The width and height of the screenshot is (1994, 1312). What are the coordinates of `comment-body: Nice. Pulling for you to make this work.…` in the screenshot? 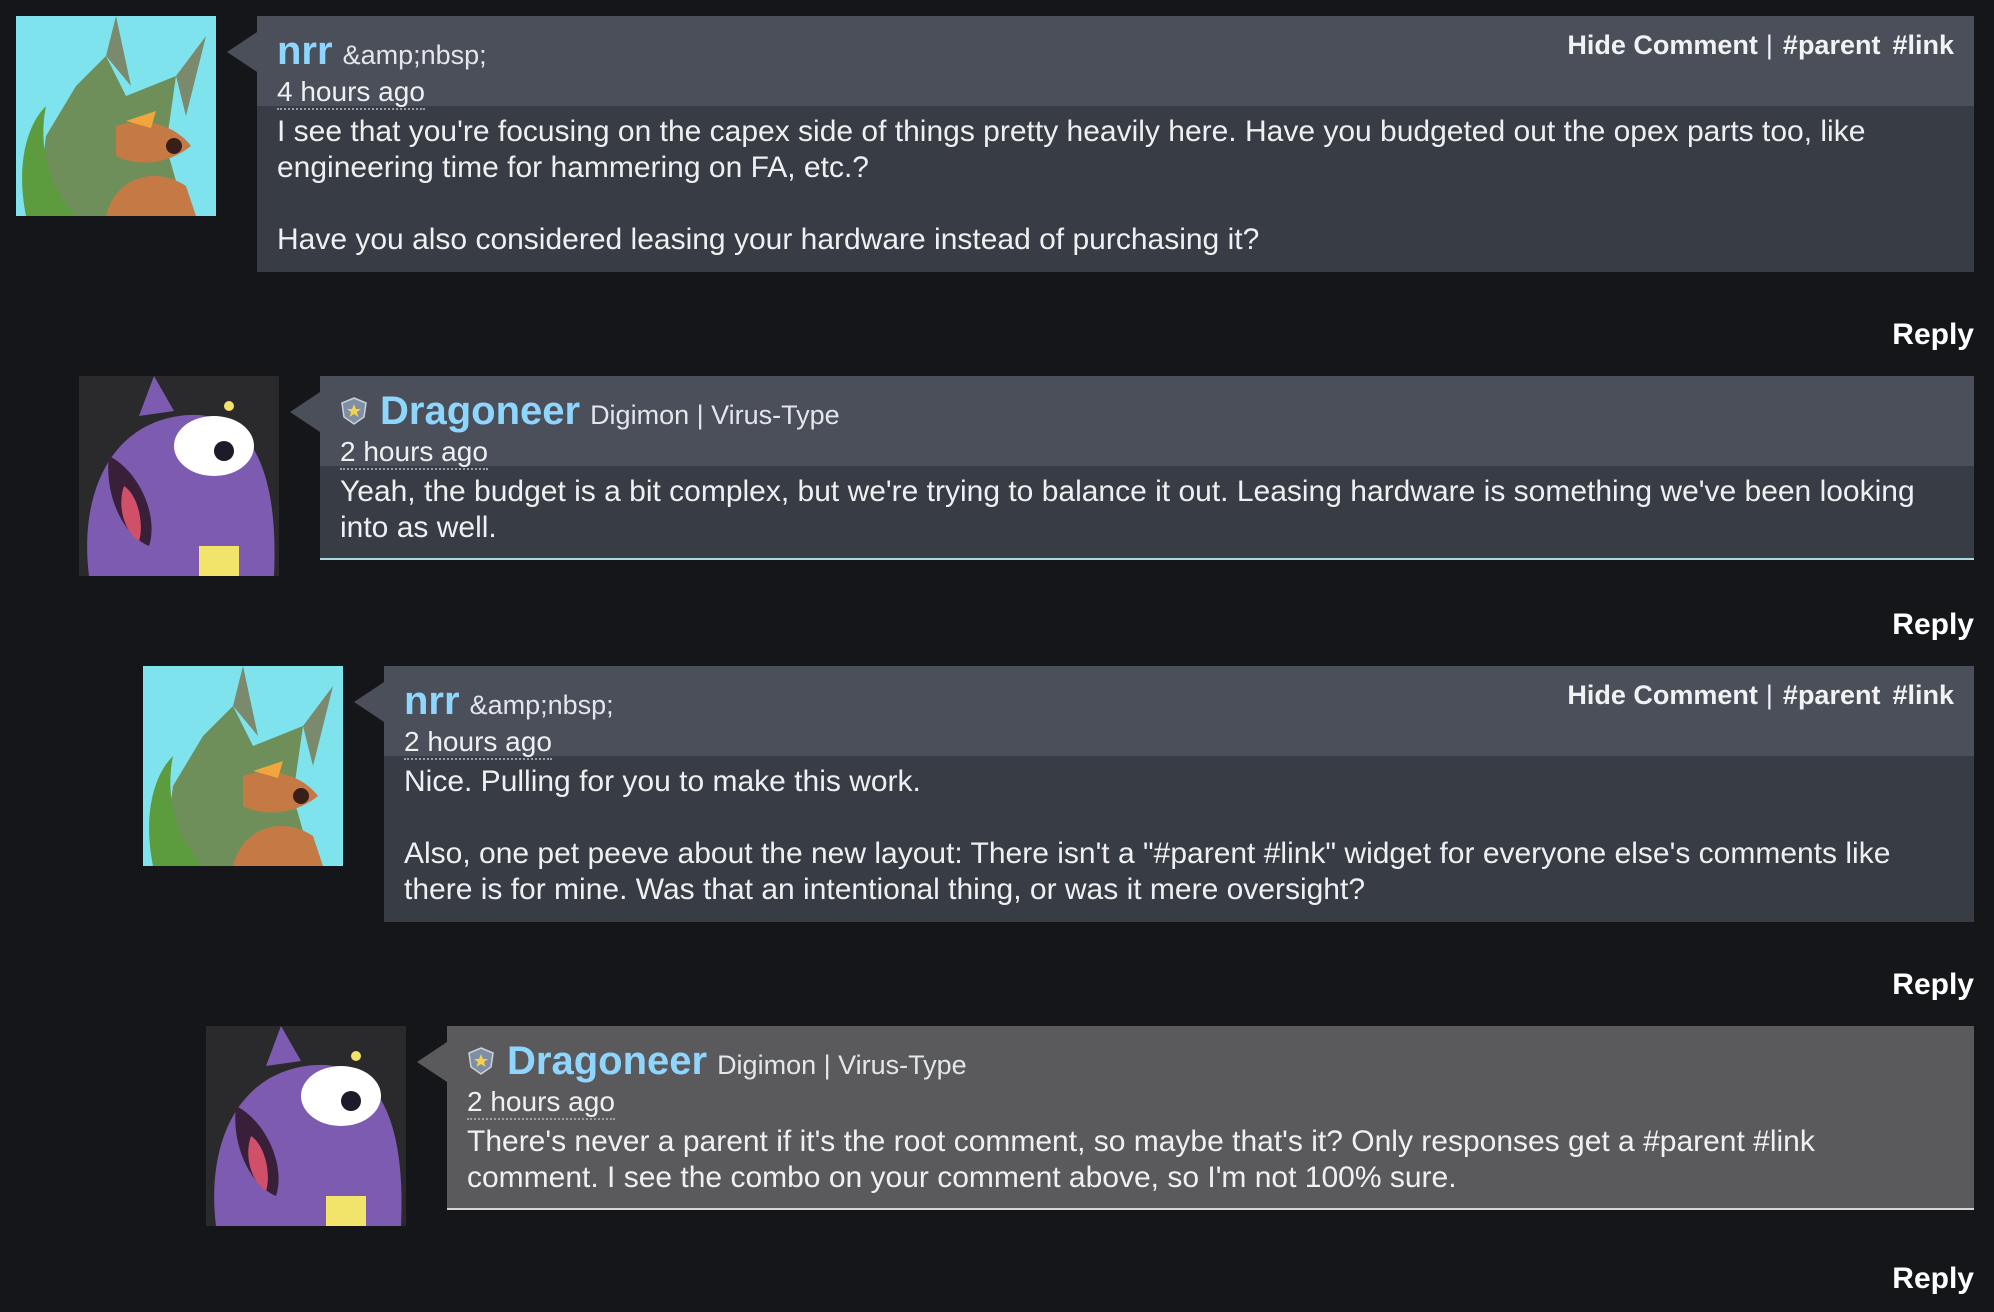 It's located at (1179, 839).